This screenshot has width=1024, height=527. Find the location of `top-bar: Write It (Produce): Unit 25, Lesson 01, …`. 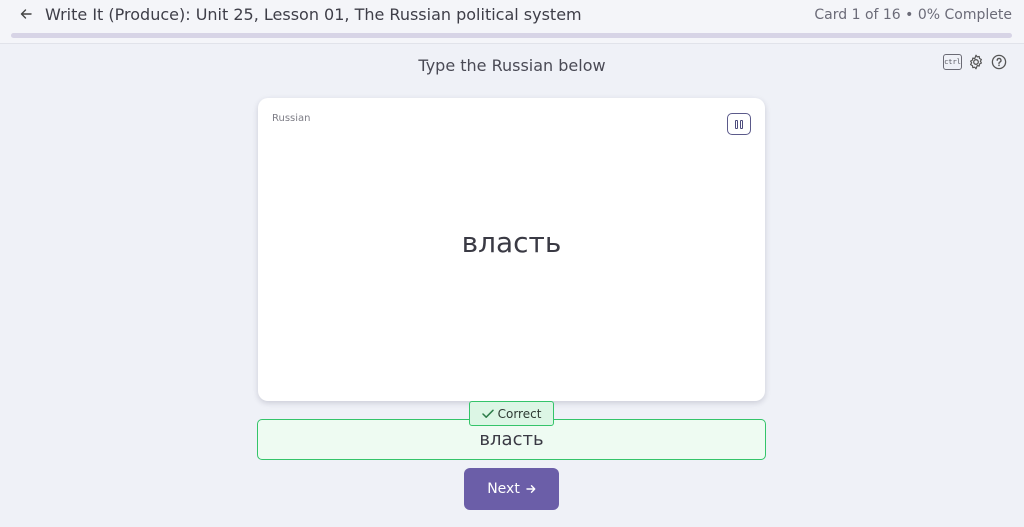

top-bar: Write It (Produce): Unit 25, Lesson 01, … is located at coordinates (512, 22).